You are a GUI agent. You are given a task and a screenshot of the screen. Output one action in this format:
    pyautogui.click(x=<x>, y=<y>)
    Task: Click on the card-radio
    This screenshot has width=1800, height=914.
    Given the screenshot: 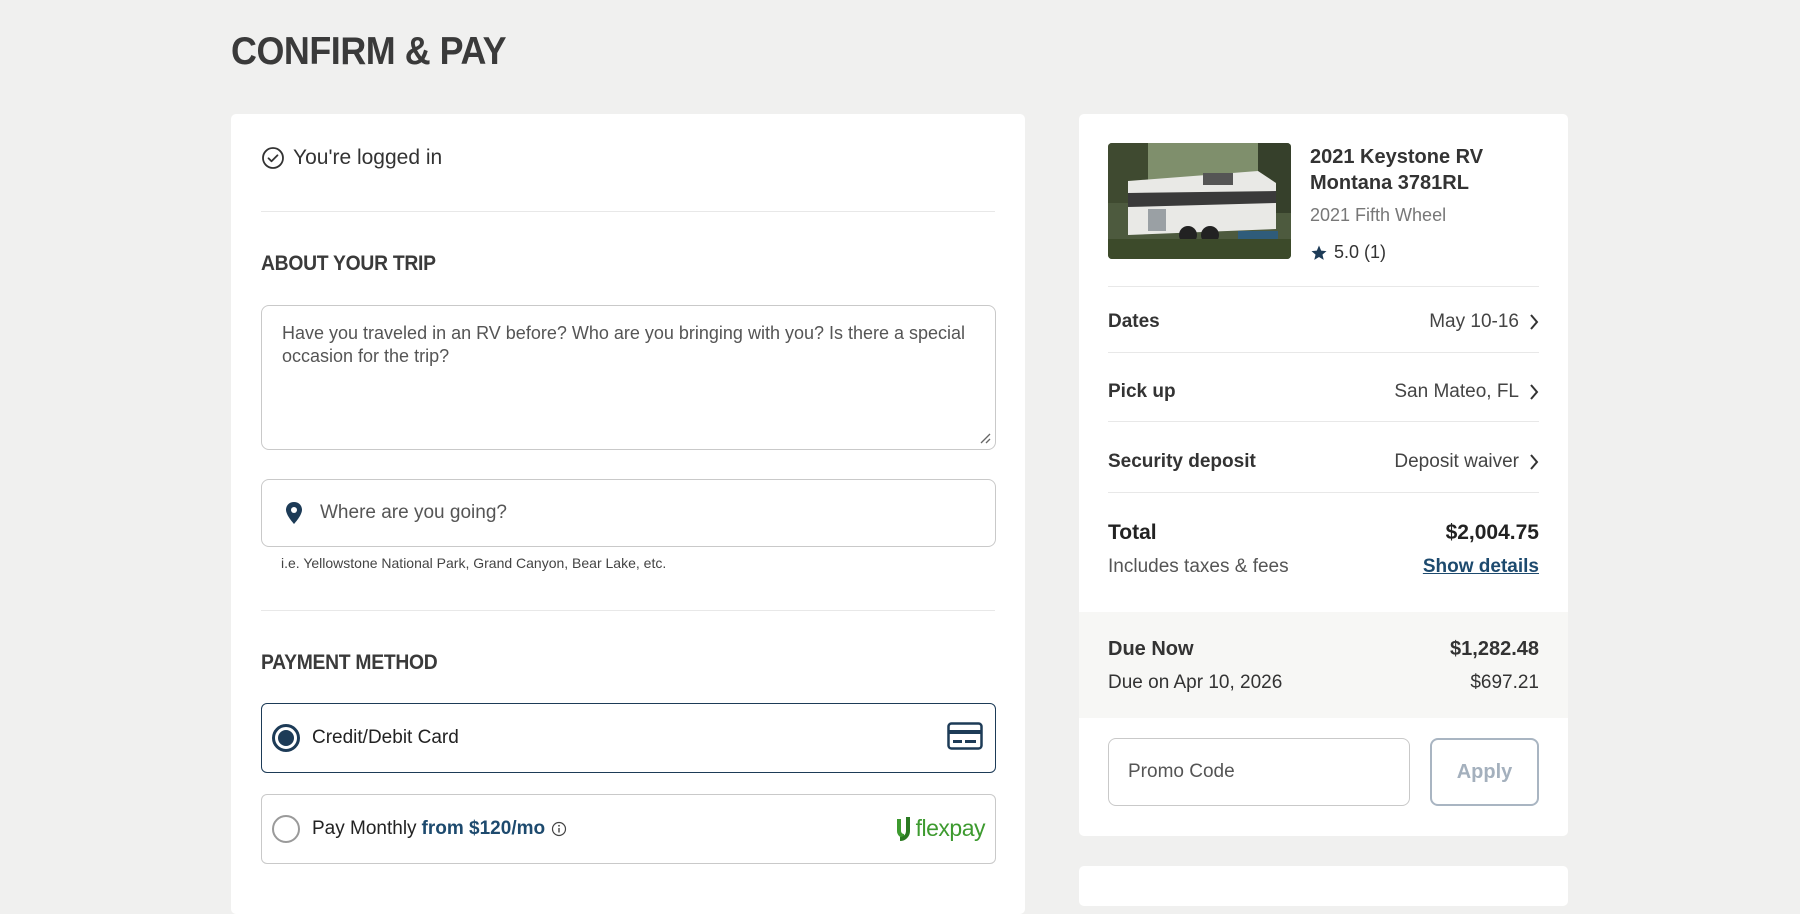 What is the action you would take?
    pyautogui.click(x=286, y=738)
    